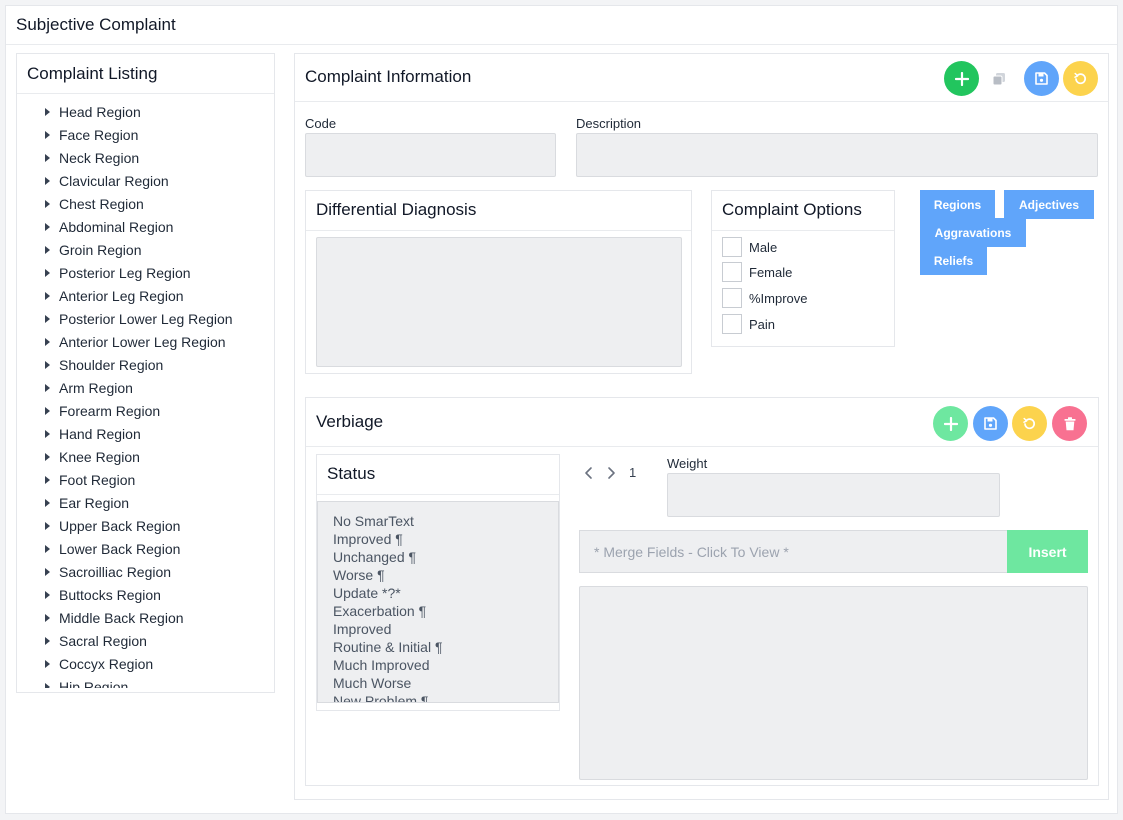  I want to click on option-pain: Pain, so click(748, 324).